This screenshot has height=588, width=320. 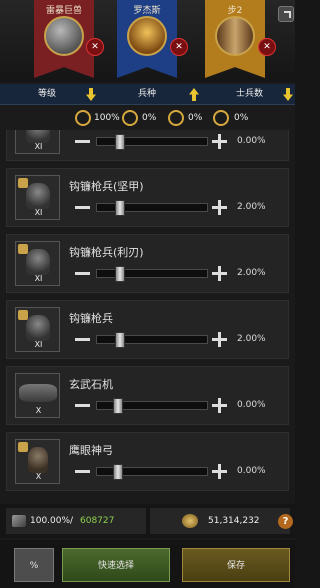 What do you see at coordinates (176, 118) in the screenshot?
I see `crossed-weapons-icon` at bounding box center [176, 118].